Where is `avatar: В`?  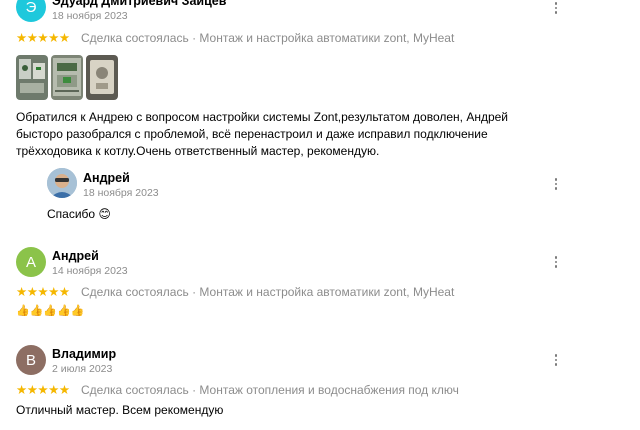
avatar: В is located at coordinates (31, 360).